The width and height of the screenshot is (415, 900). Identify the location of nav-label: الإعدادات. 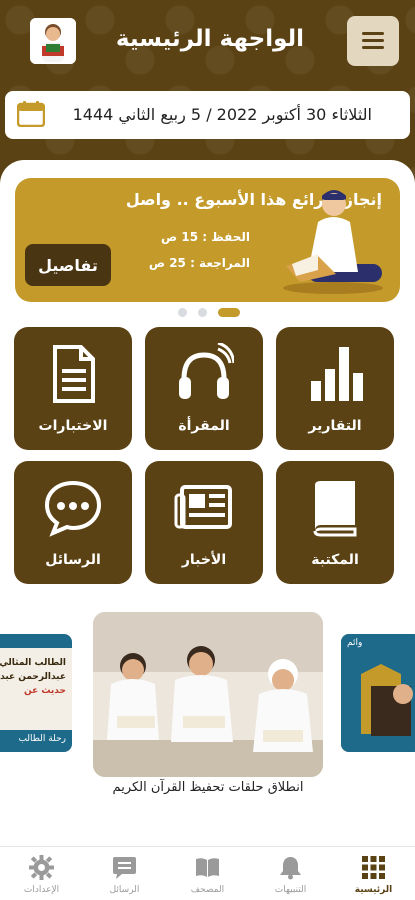
(41, 890).